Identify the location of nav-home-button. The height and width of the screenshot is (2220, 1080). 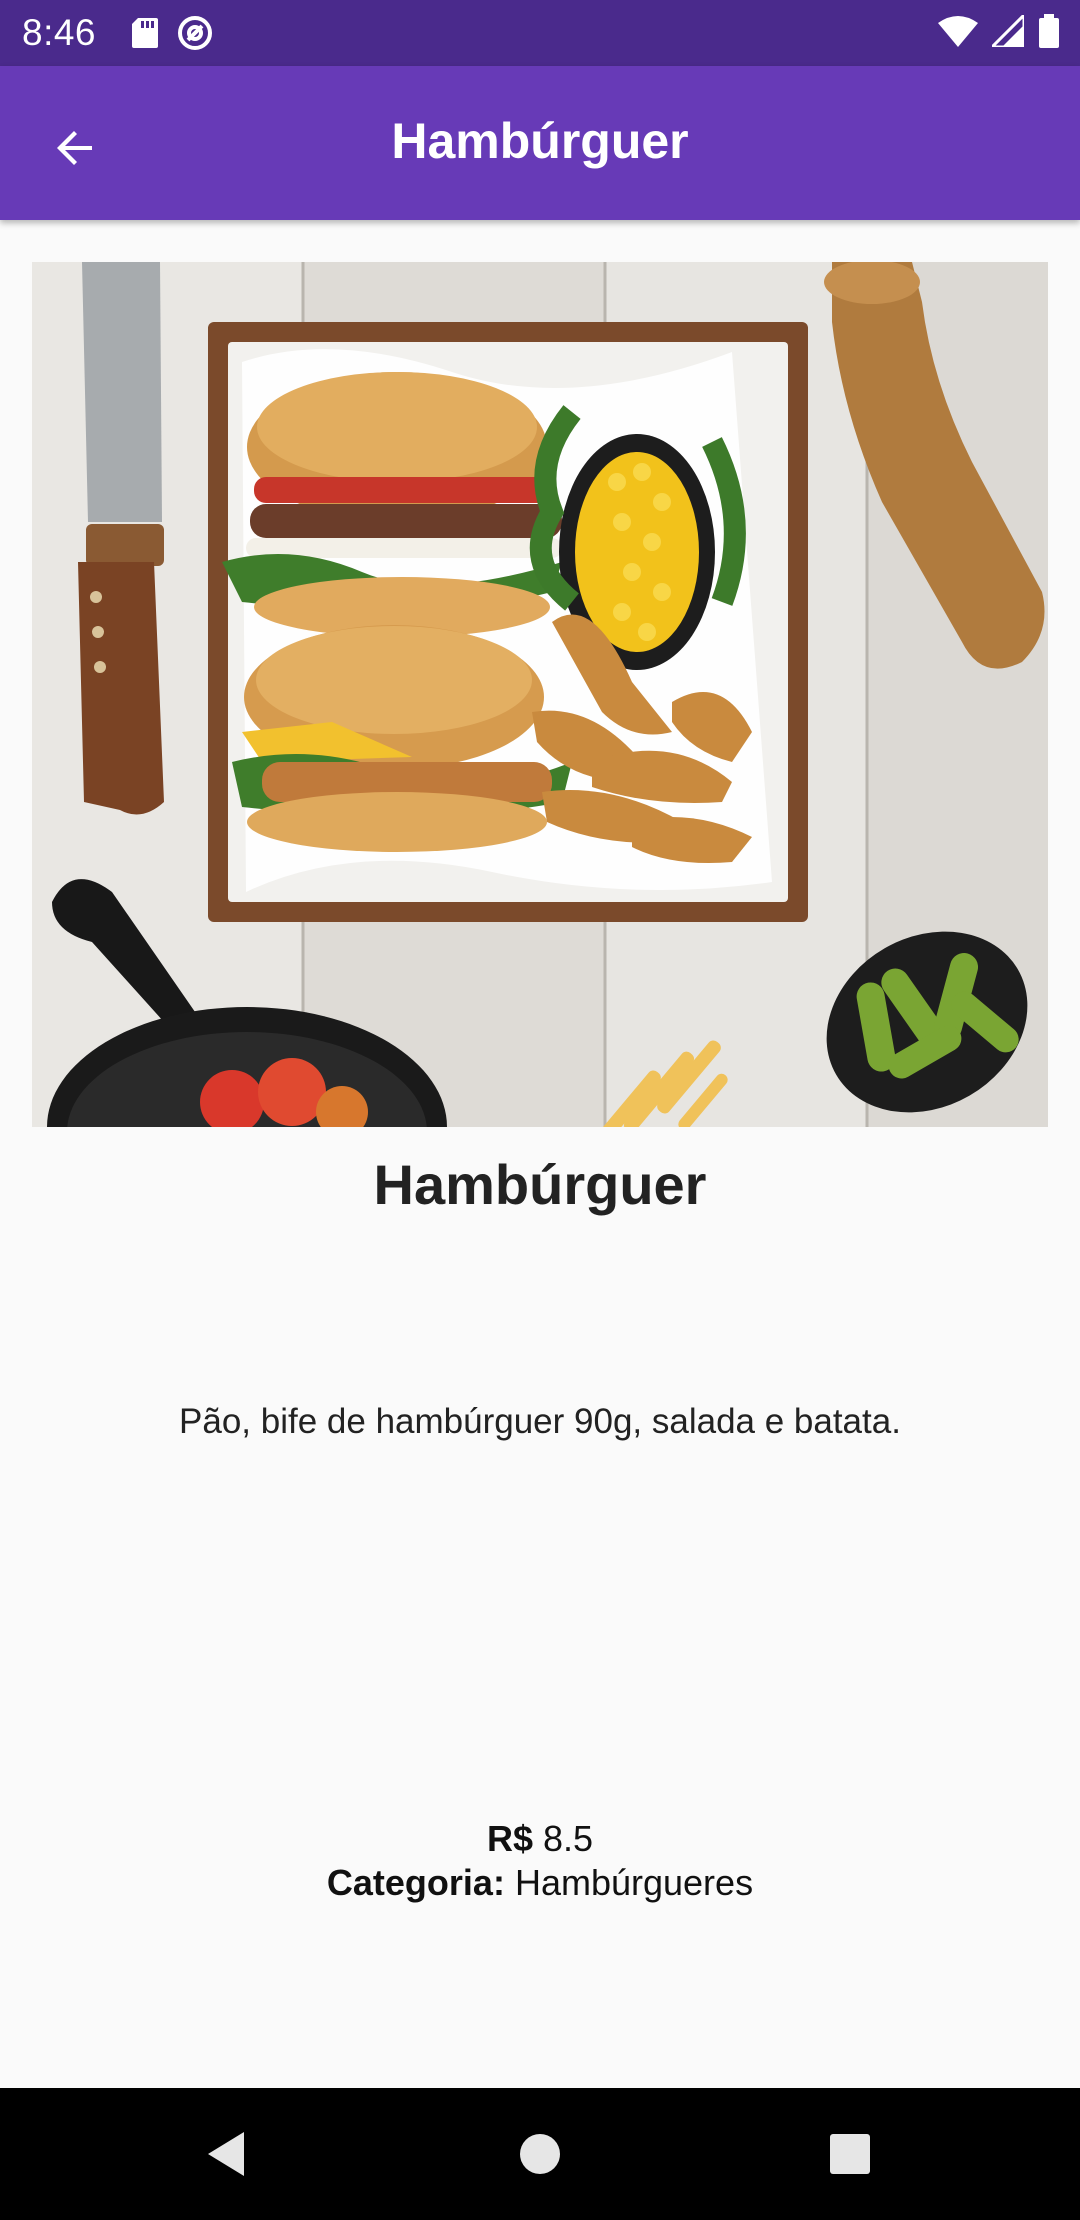
(540, 2154).